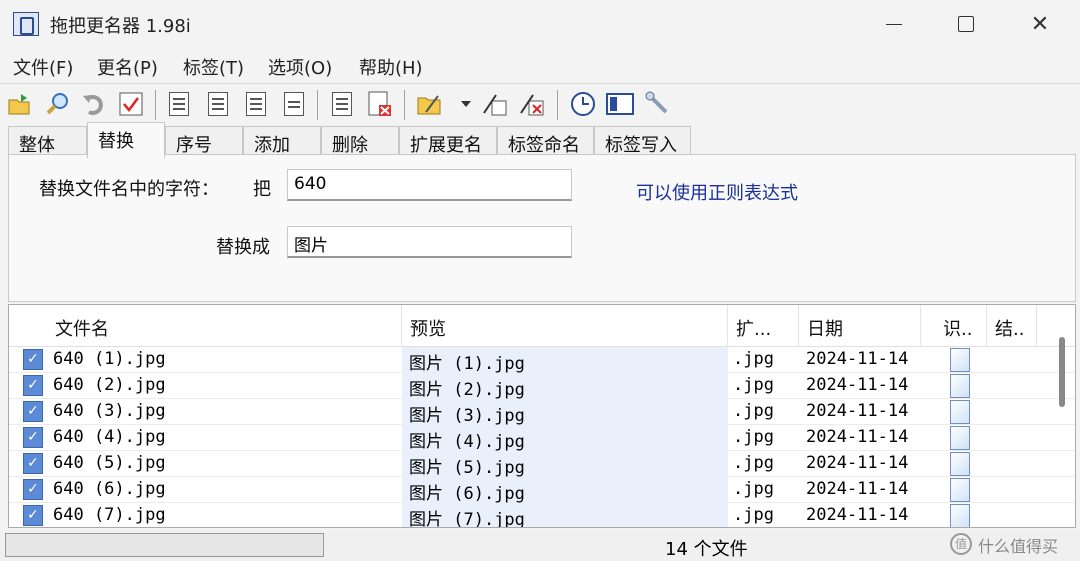  Describe the element at coordinates (542, 438) in the screenshot. I see `table-row: ✓ 640 (4).jpg 图片 (4).jpg .jpg 2024-11-14` at that location.